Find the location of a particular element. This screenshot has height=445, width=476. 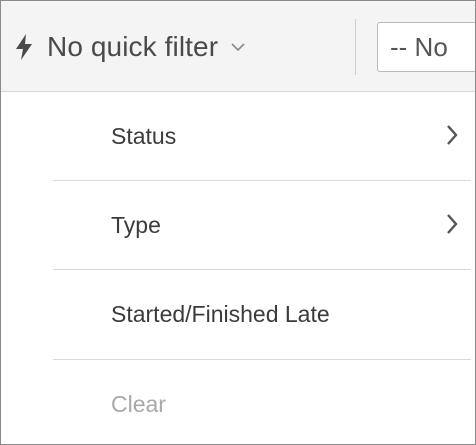

quick-filter-label: No quick filter is located at coordinates (133, 46).